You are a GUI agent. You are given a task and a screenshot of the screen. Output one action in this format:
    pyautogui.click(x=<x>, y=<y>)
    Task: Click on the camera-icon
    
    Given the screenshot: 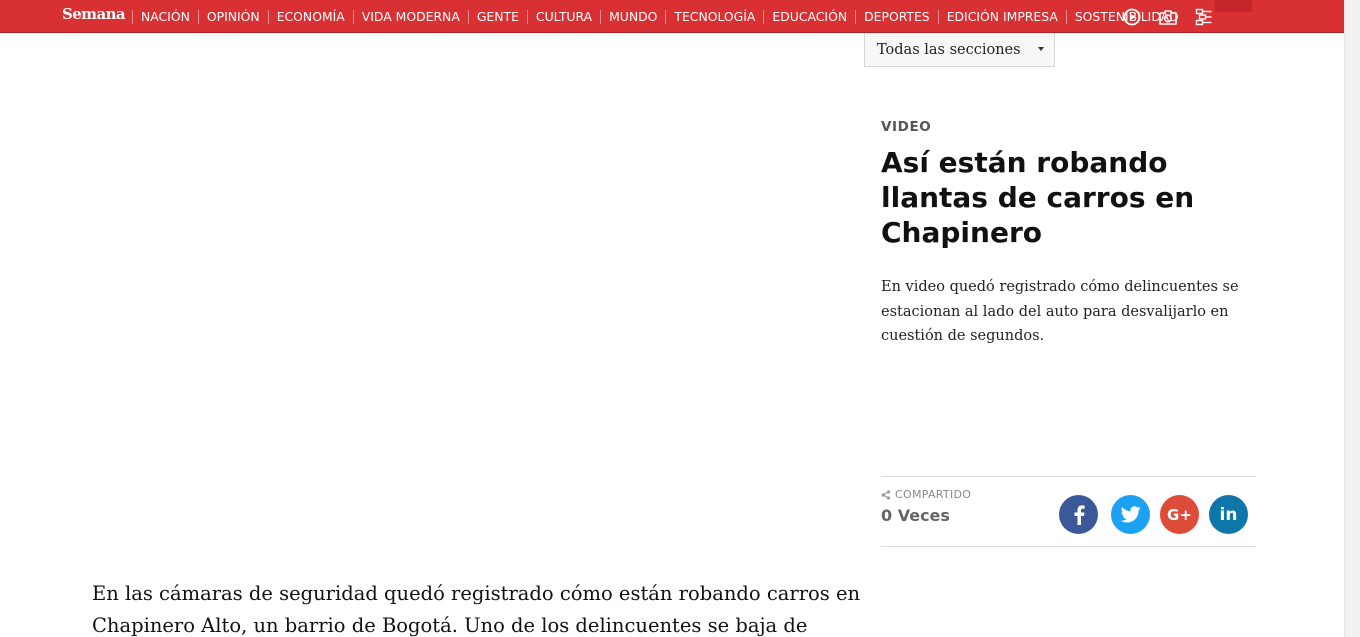 What is the action you would take?
    pyautogui.click(x=1168, y=17)
    